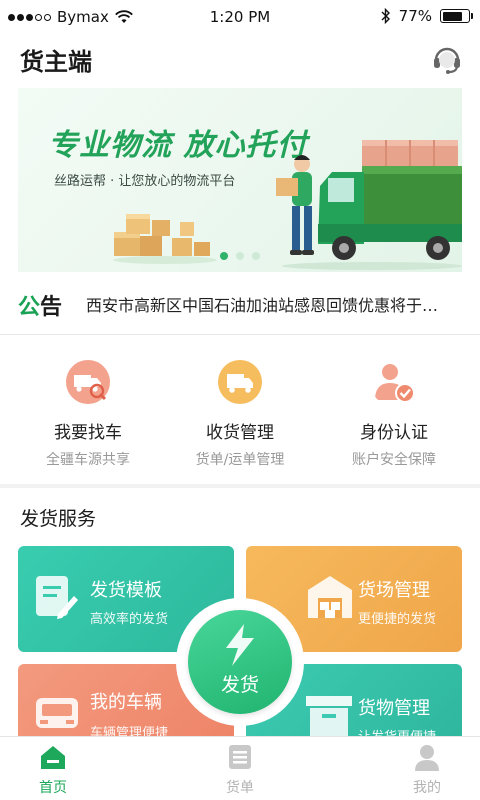  What do you see at coordinates (29, 307) in the screenshot?
I see `notice-tag-first-char: 公` at bounding box center [29, 307].